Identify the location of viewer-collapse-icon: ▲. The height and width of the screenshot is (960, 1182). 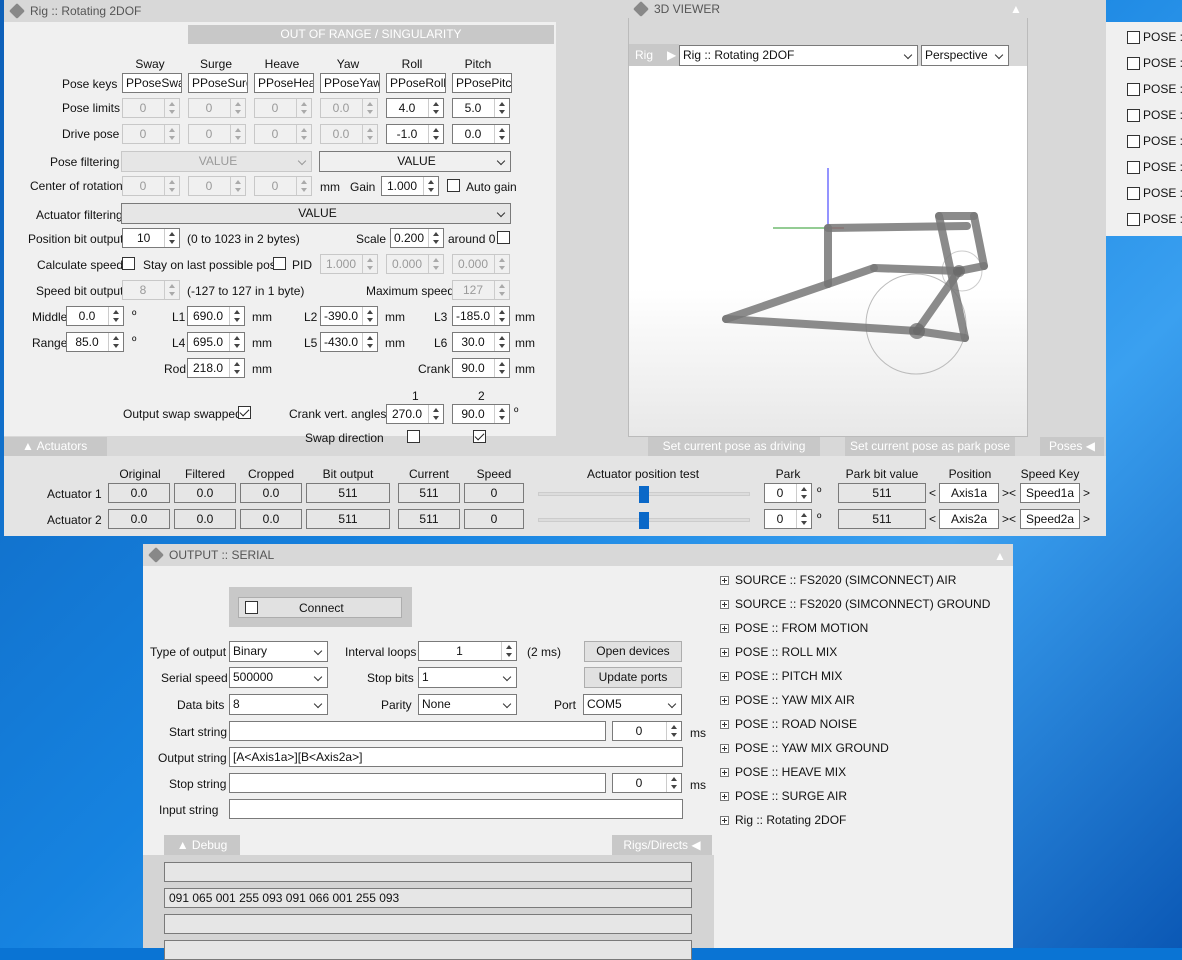
(1016, 9).